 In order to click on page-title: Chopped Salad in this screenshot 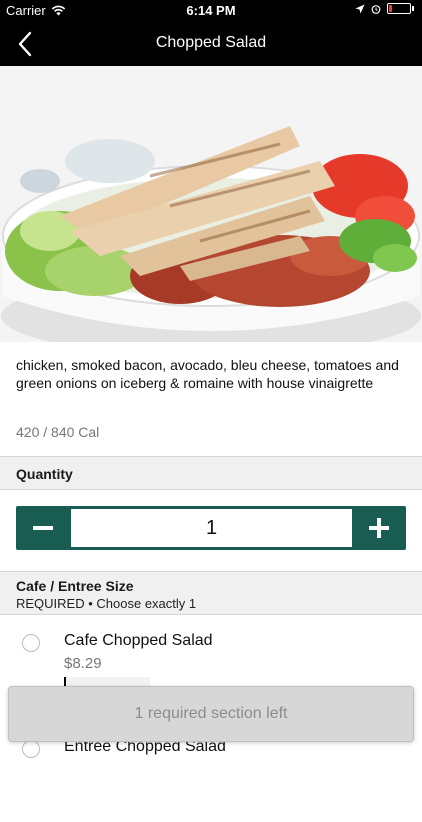, I will do `click(211, 42)`.